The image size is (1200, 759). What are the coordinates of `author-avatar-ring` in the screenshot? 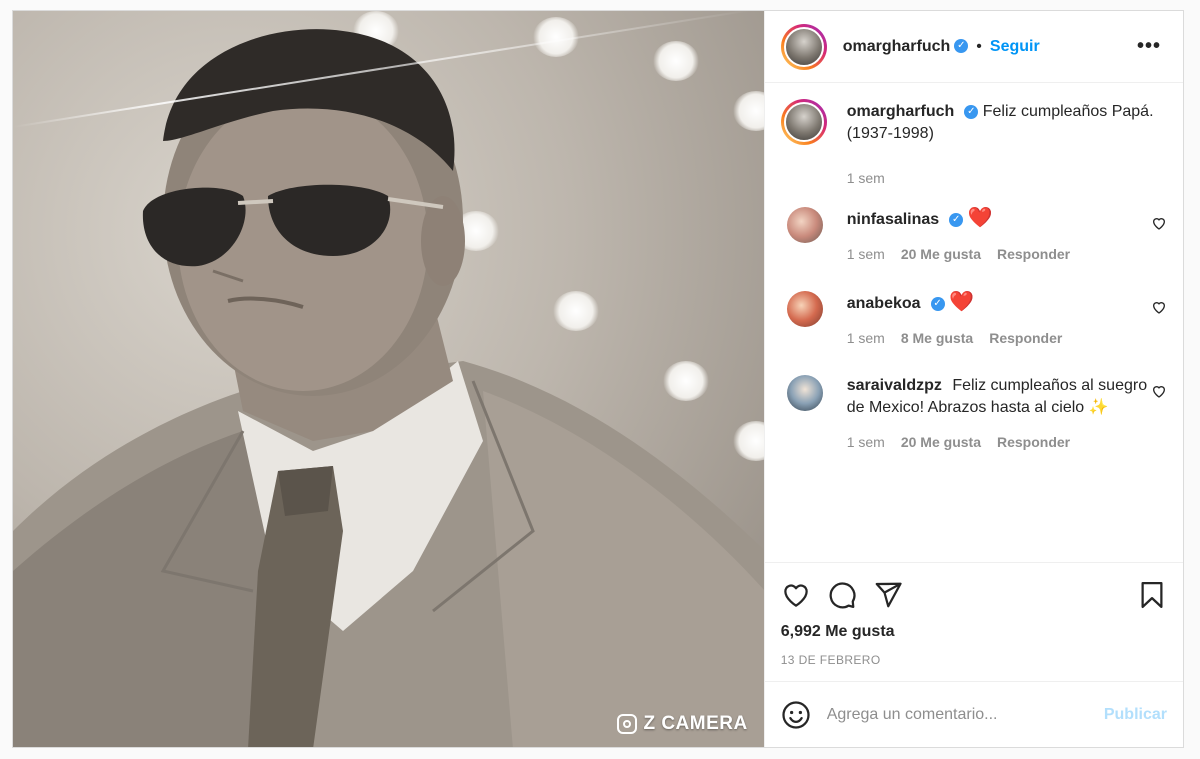 It's located at (803, 46).